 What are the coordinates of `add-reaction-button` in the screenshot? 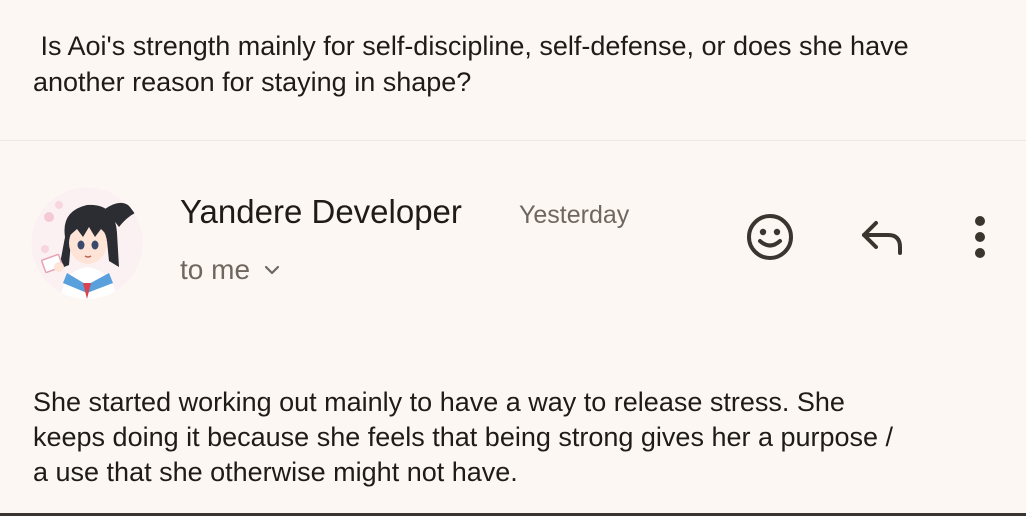 It's located at (770, 237).